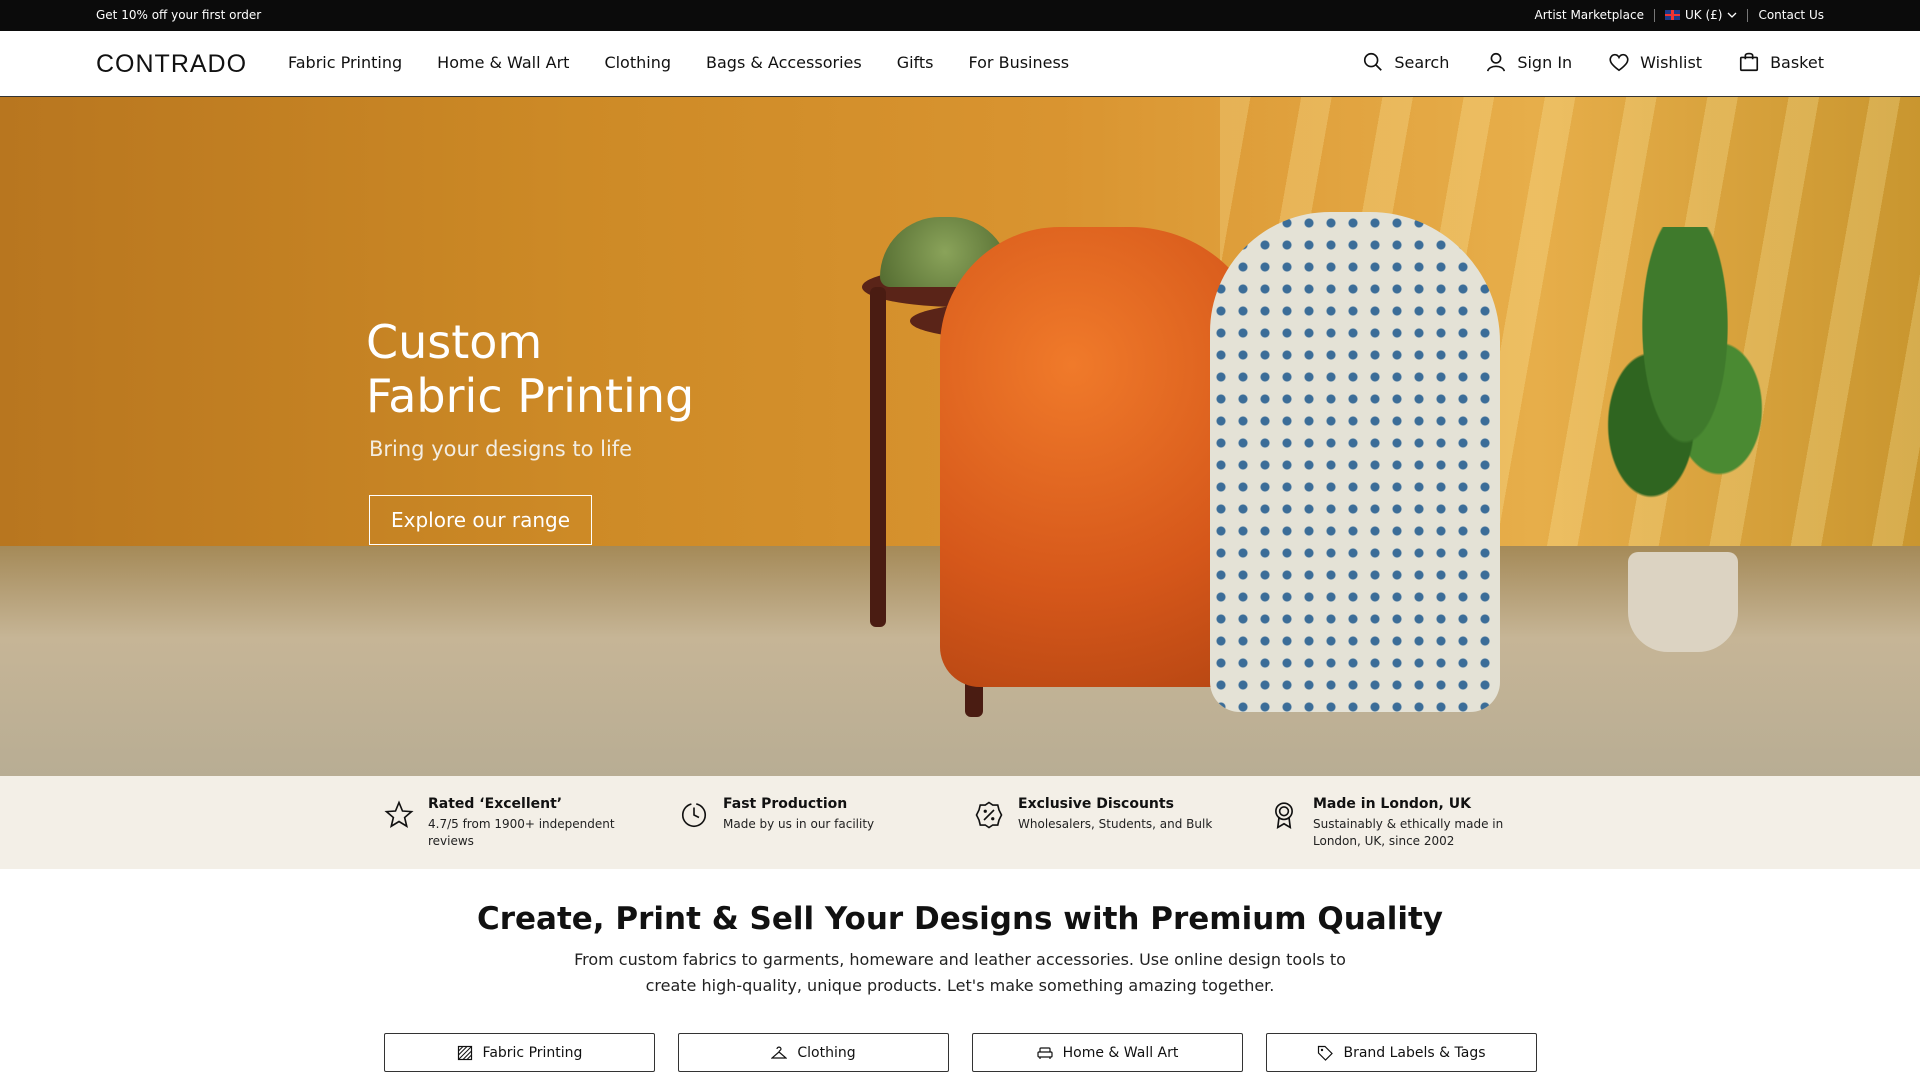  Describe the element at coordinates (171, 64) in the screenshot. I see `logo: CONTRADO` at that location.